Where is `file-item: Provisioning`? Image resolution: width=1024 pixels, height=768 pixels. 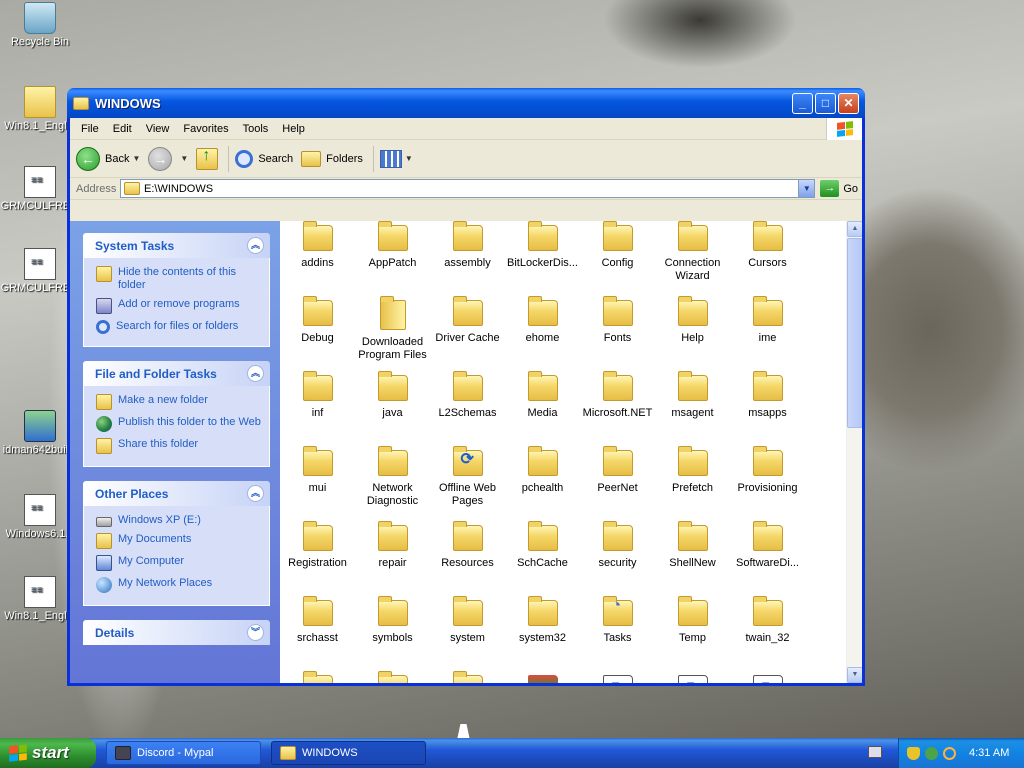 file-item: Provisioning is located at coordinates (767, 470).